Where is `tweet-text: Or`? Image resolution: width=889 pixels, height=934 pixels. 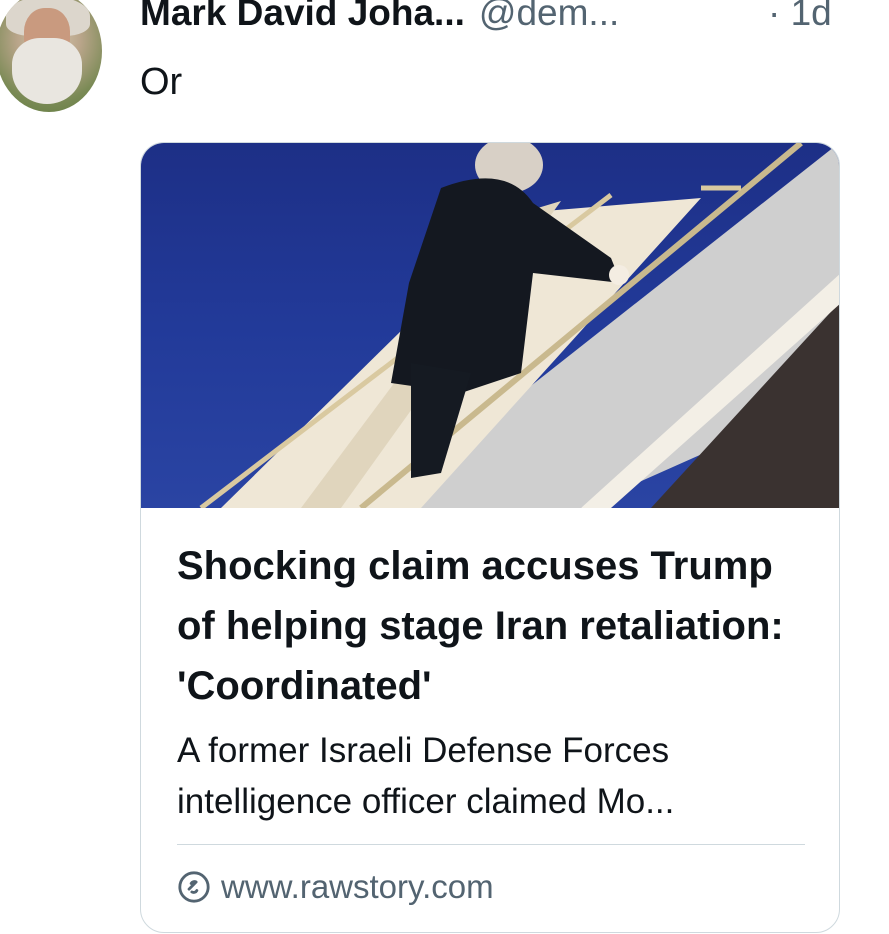
tweet-text: Or is located at coordinates (161, 82).